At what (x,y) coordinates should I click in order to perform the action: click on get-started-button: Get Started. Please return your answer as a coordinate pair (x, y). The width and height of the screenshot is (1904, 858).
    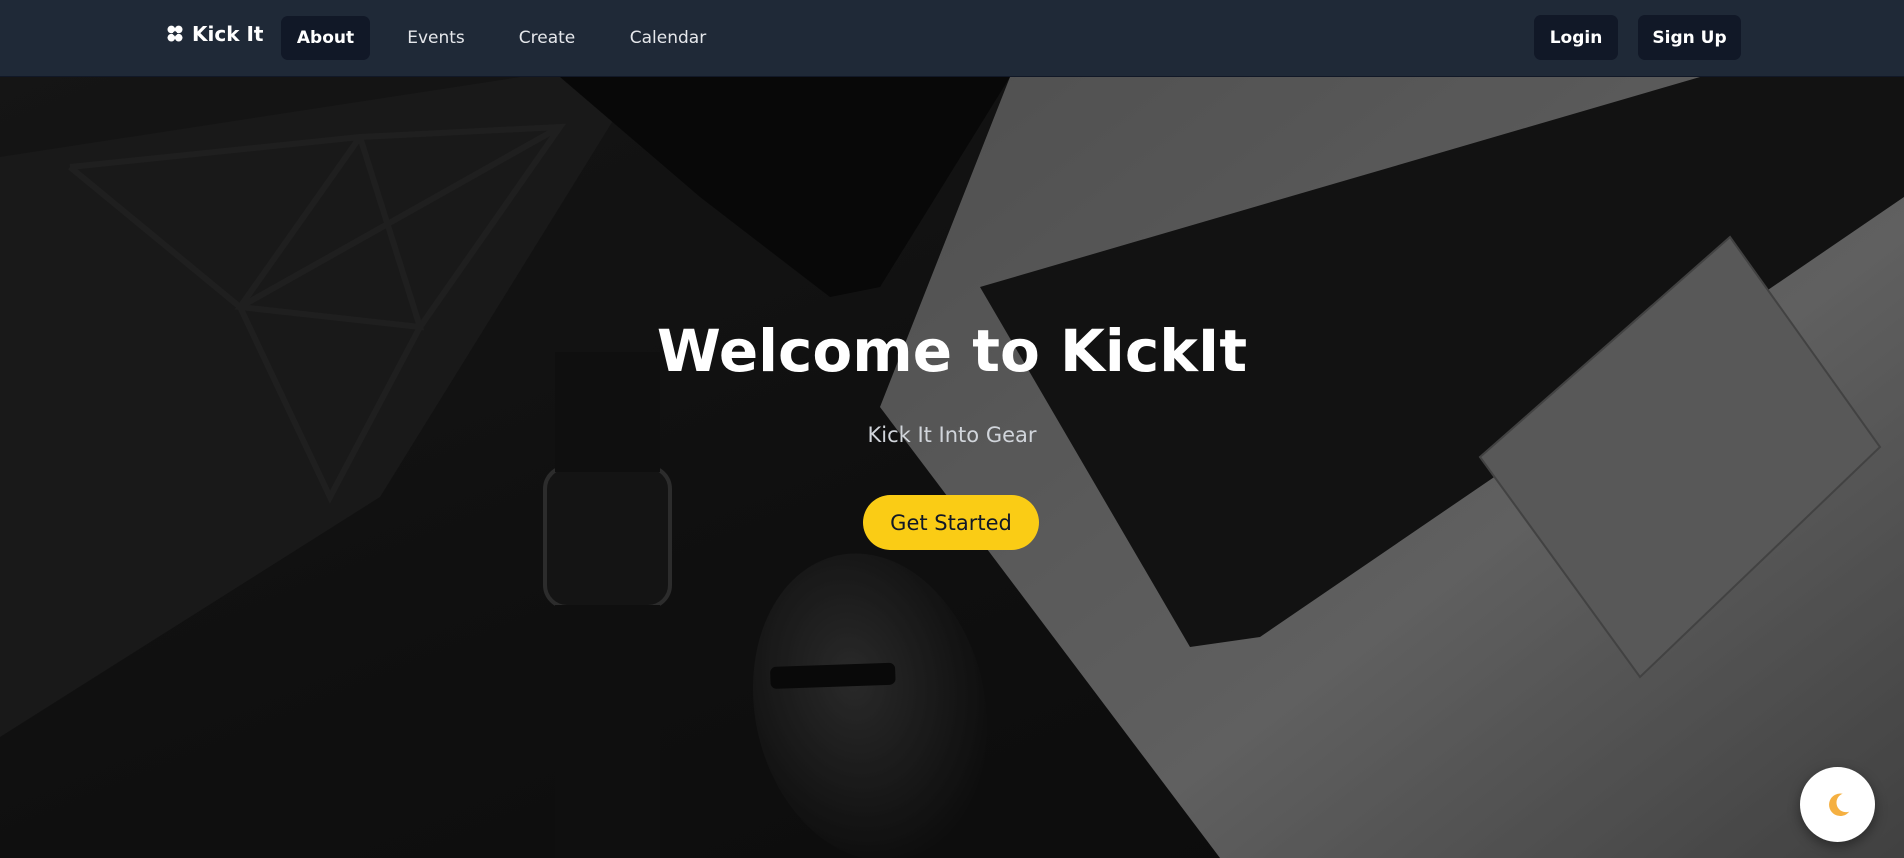
    Looking at the image, I should click on (951, 522).